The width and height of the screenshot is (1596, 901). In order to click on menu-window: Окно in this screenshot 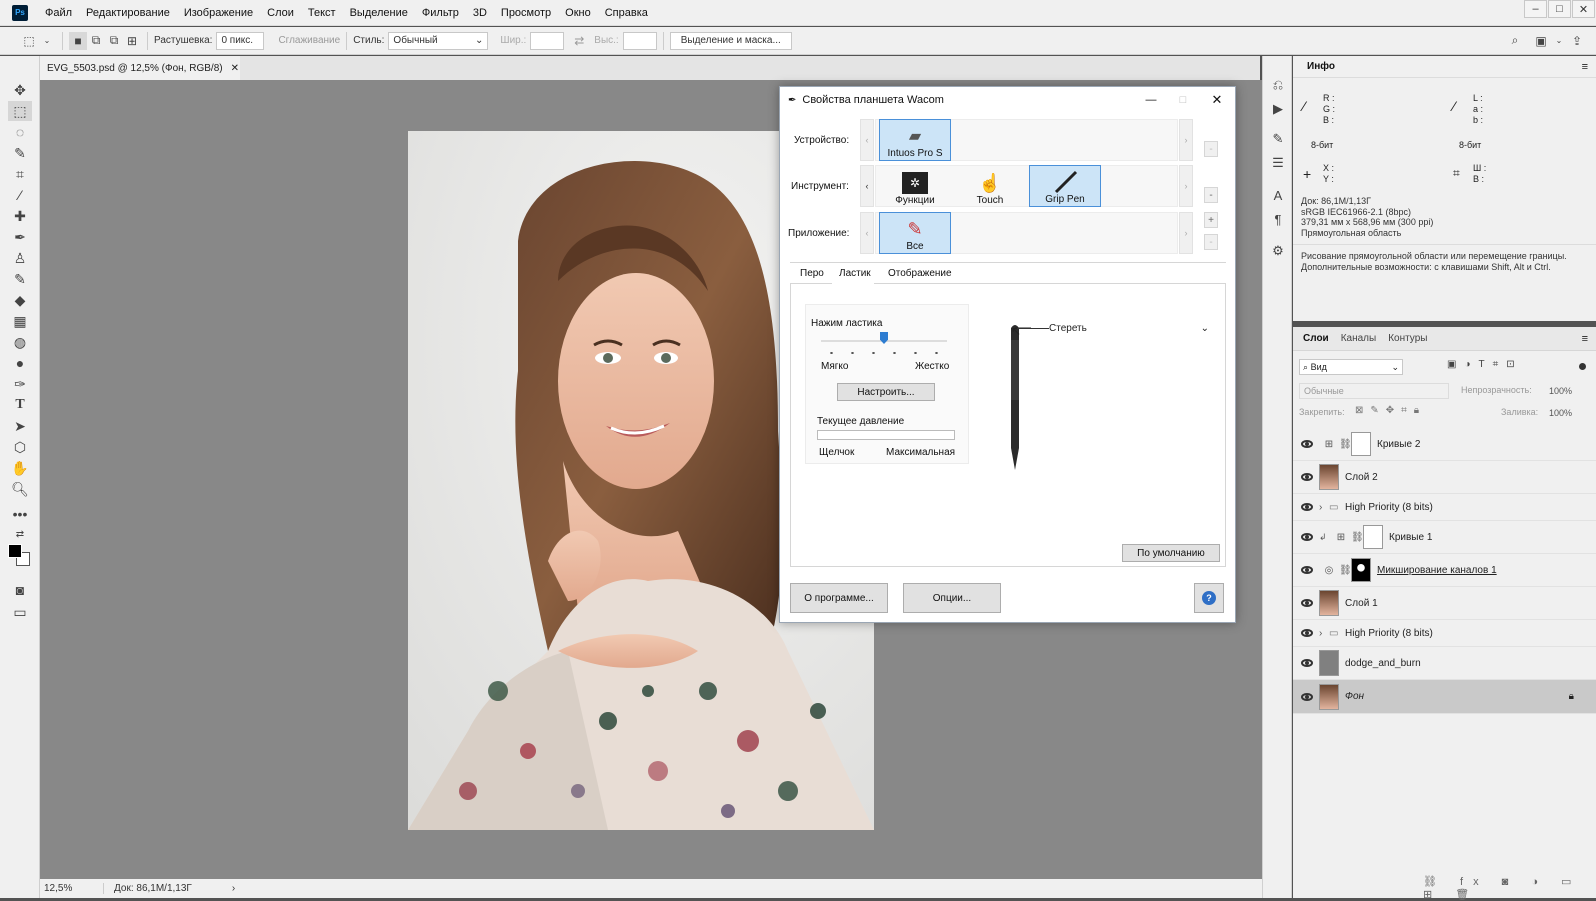, I will do `click(578, 13)`.